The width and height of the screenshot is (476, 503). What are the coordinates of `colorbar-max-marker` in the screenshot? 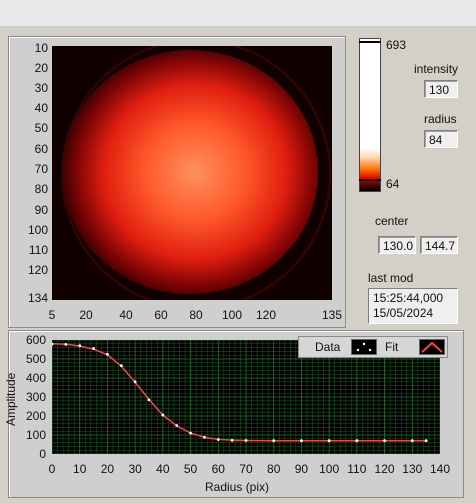 It's located at (370, 42).